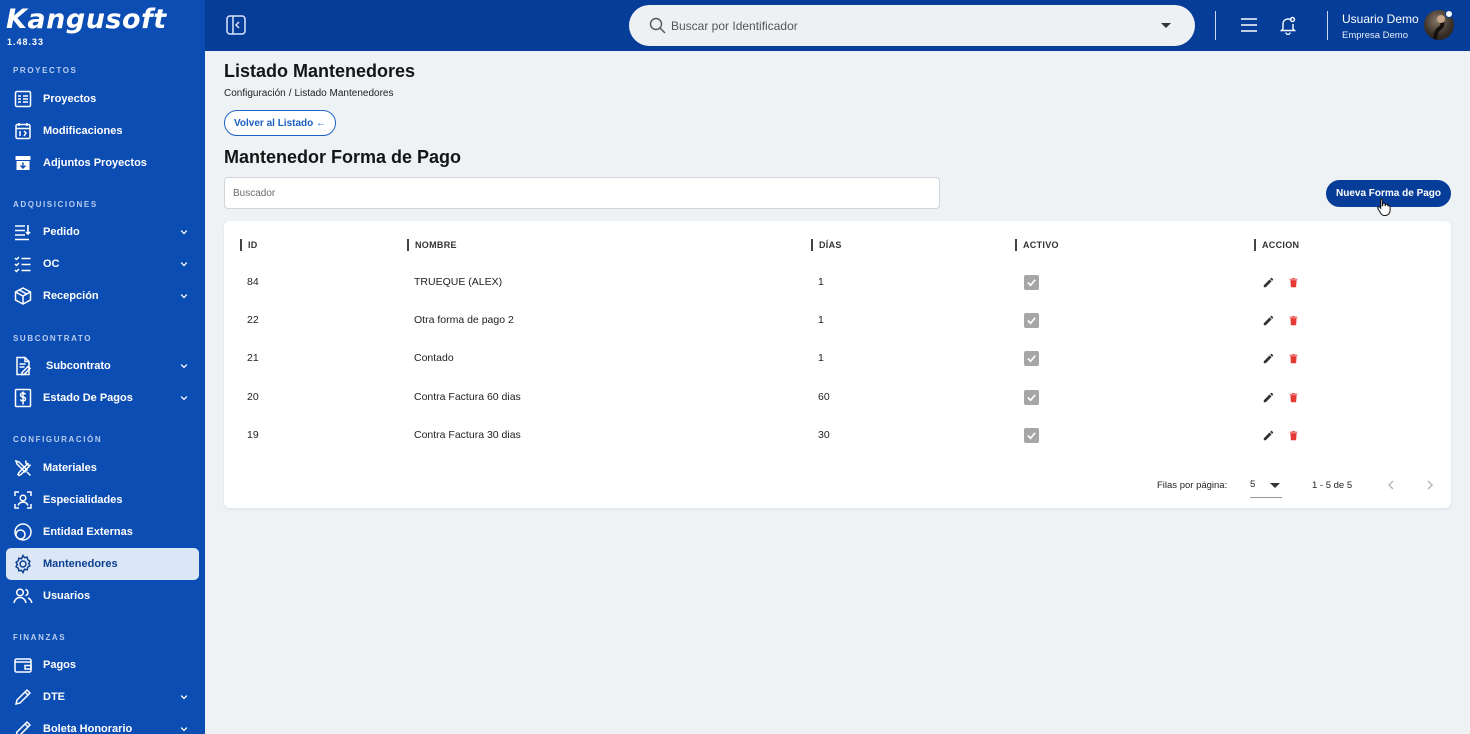  I want to click on sidebar-item-materiales: Materiales, so click(102, 468).